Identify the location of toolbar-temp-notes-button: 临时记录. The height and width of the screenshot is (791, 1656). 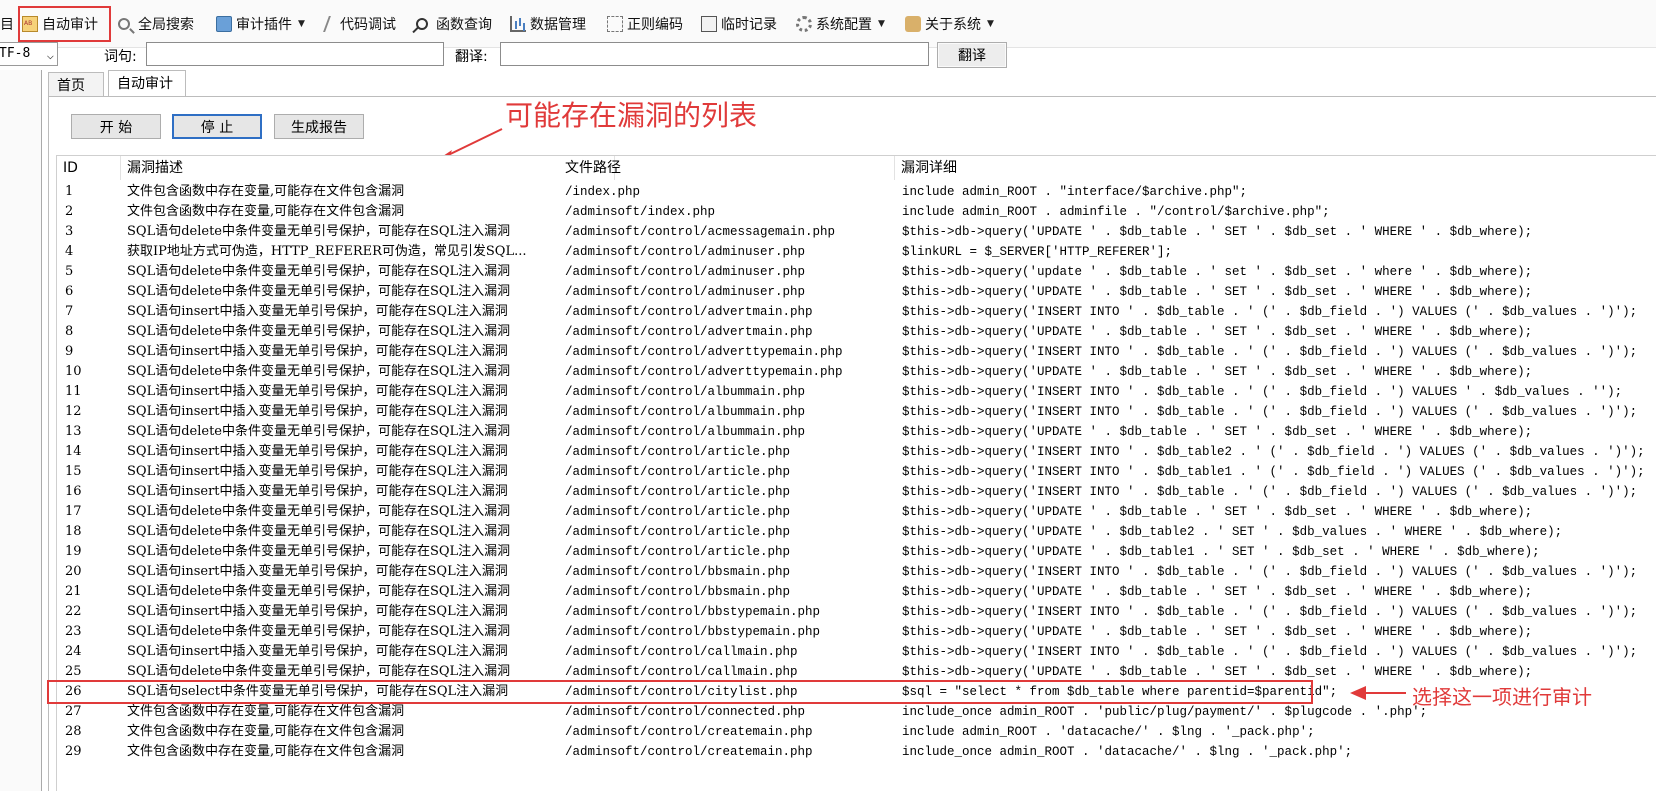
(739, 24).